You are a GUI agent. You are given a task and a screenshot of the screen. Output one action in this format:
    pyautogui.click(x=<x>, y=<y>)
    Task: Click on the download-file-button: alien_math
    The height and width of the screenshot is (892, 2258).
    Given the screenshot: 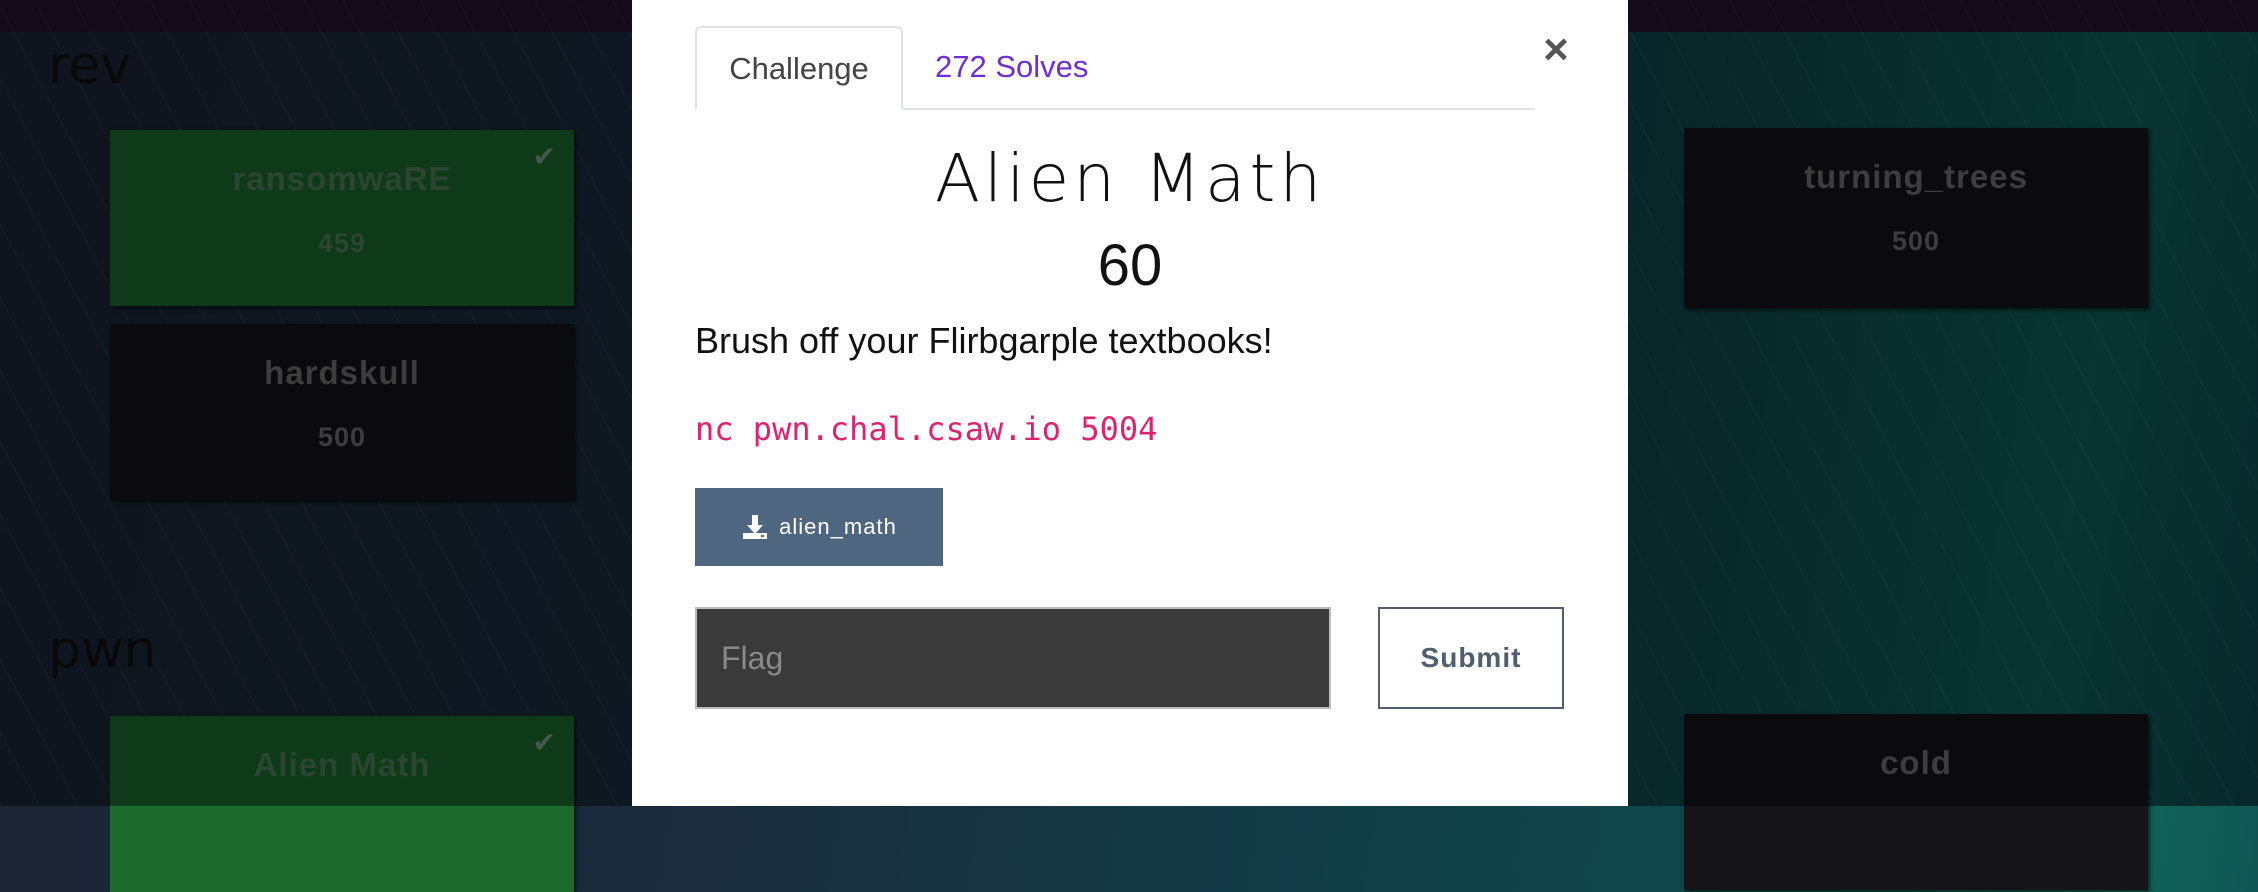 What is the action you would take?
    pyautogui.click(x=819, y=527)
    